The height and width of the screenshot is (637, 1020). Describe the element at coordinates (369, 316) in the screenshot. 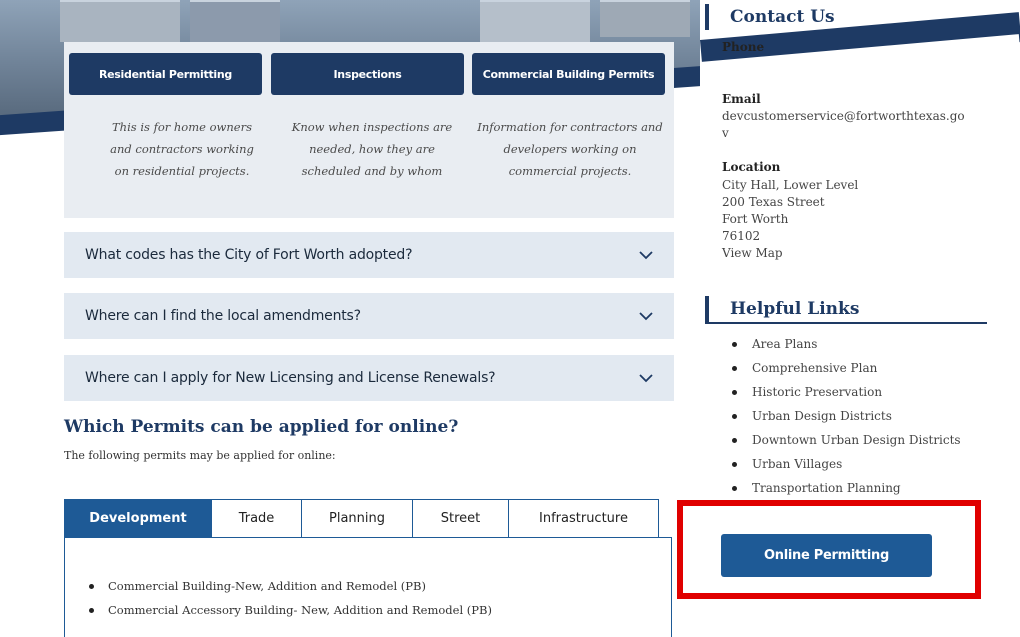

I see `faq-accordion-amendments: Where can I find the local amendments?` at that location.